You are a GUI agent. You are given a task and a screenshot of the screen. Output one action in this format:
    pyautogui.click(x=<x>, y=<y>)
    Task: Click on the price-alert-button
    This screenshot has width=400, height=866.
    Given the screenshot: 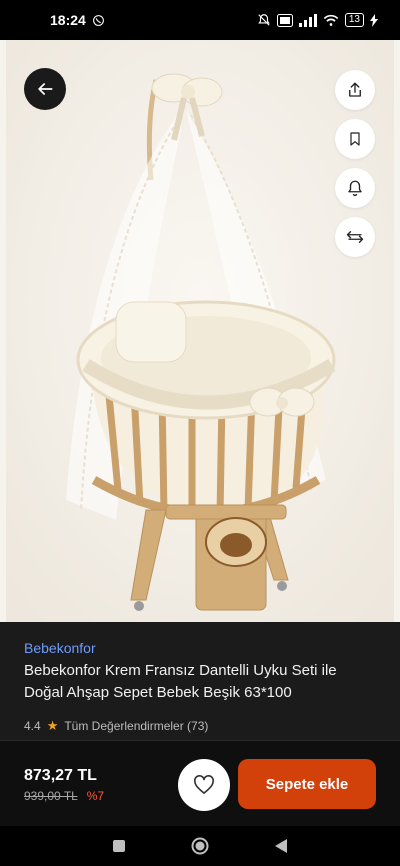 What is the action you would take?
    pyautogui.click(x=355, y=188)
    